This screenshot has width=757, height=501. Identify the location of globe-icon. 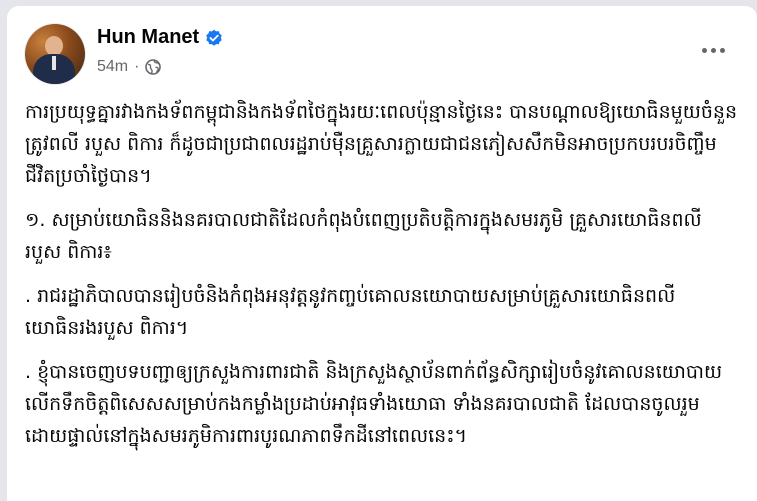
(153, 67).